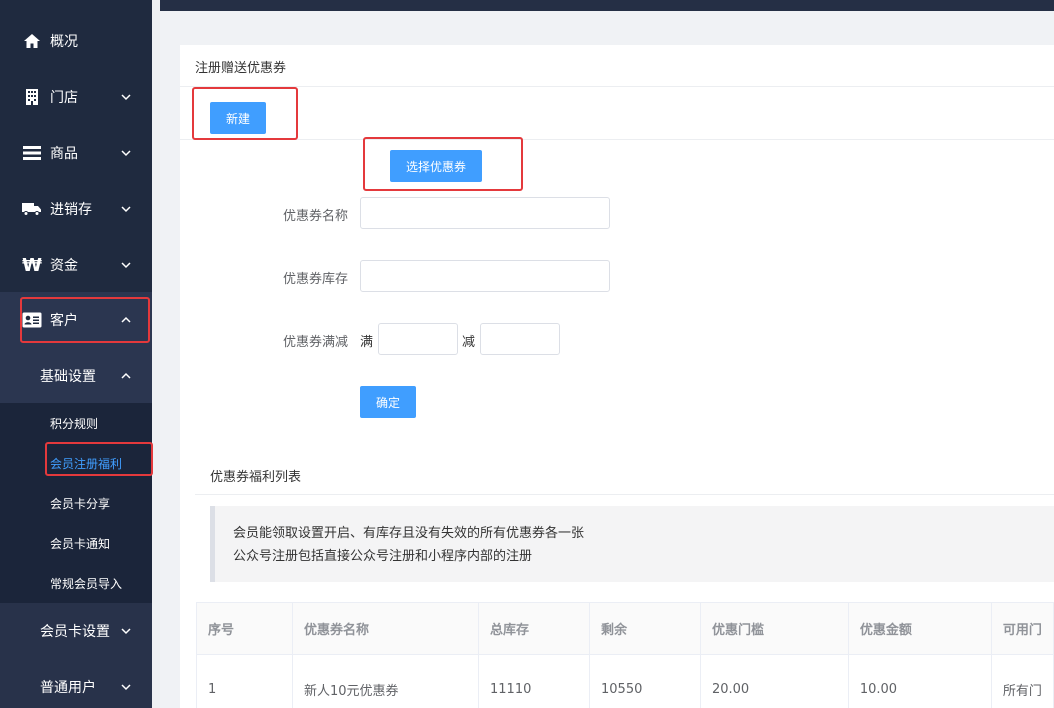  I want to click on sidebar-divider, so click(156, 354).